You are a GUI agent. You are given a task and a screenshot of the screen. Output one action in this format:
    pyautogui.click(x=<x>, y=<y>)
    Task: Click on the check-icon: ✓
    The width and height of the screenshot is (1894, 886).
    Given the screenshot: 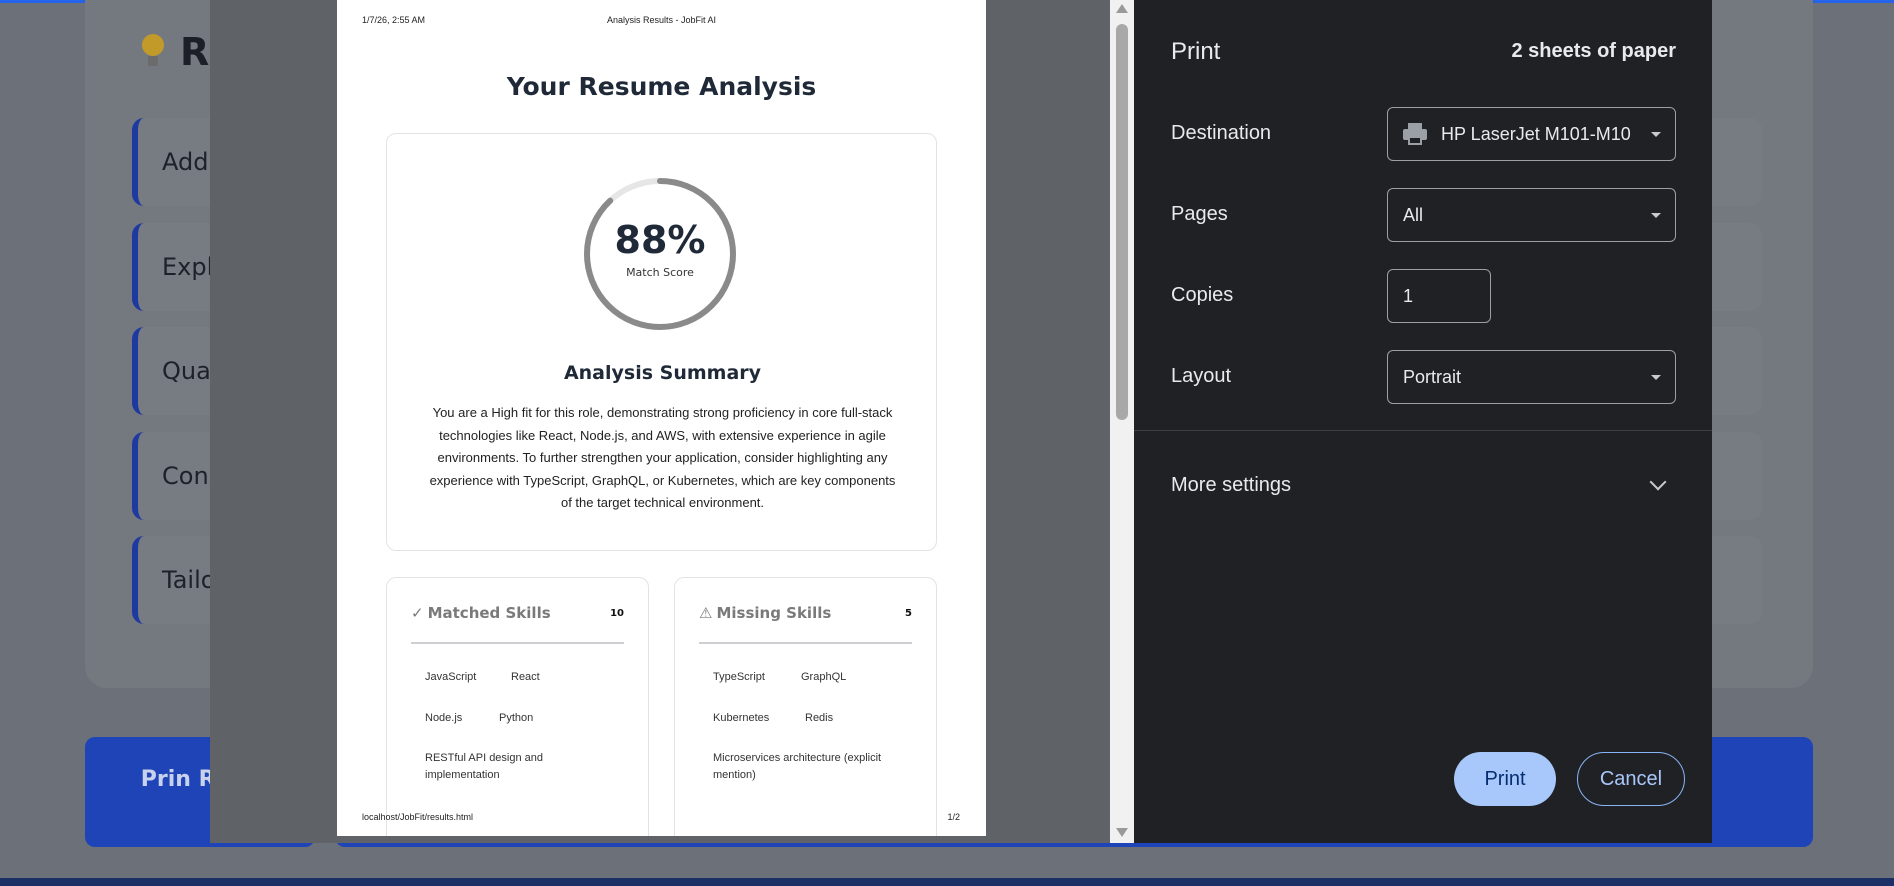 What is the action you would take?
    pyautogui.click(x=417, y=613)
    